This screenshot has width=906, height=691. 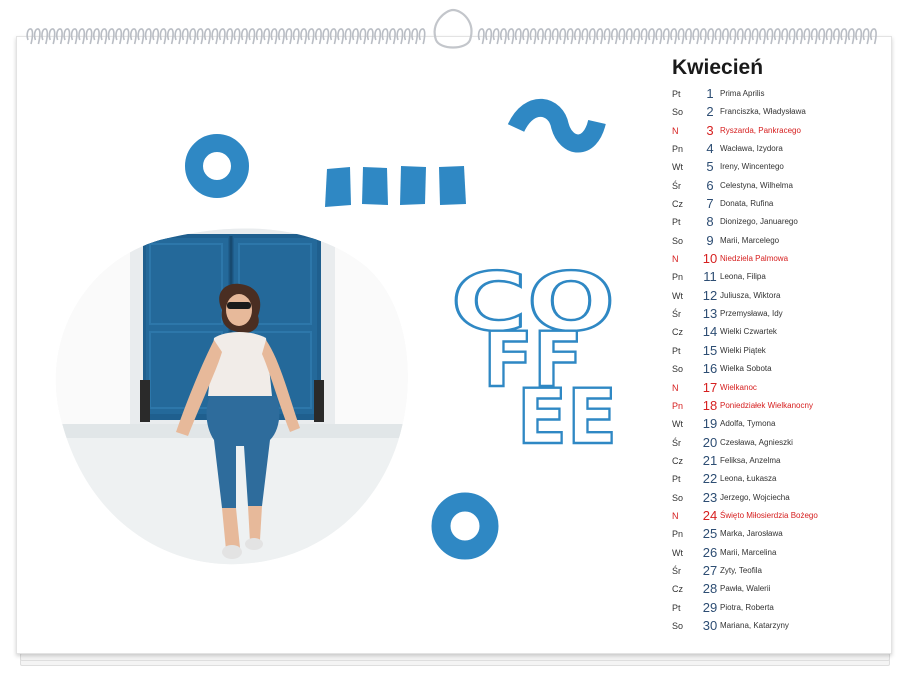 I want to click on day-row: N 3 Ryszarda, Pankracego, so click(x=778, y=131).